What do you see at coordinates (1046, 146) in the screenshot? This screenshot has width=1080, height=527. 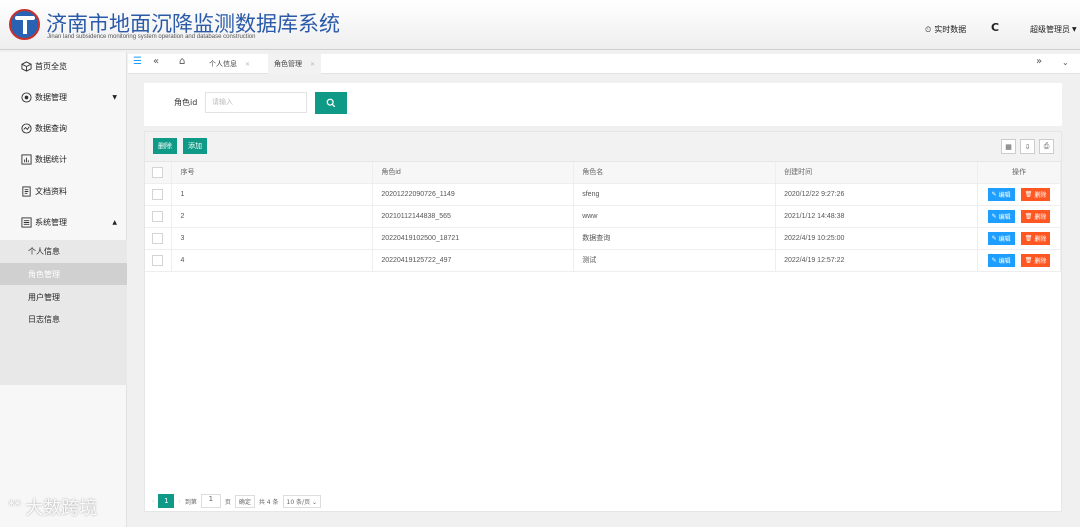 I see `print-icon: ⎙` at bounding box center [1046, 146].